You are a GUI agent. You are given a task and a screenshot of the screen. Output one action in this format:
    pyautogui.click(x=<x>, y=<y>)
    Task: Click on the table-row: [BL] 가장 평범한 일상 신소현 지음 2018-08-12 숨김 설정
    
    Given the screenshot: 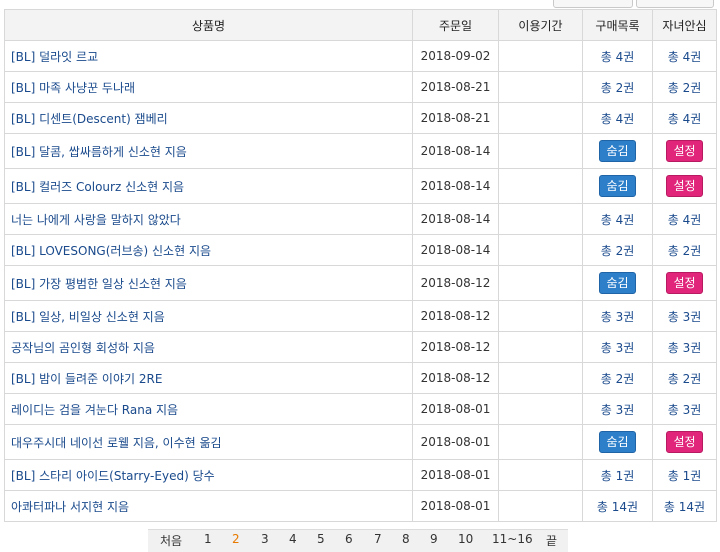 What is the action you would take?
    pyautogui.click(x=360, y=283)
    